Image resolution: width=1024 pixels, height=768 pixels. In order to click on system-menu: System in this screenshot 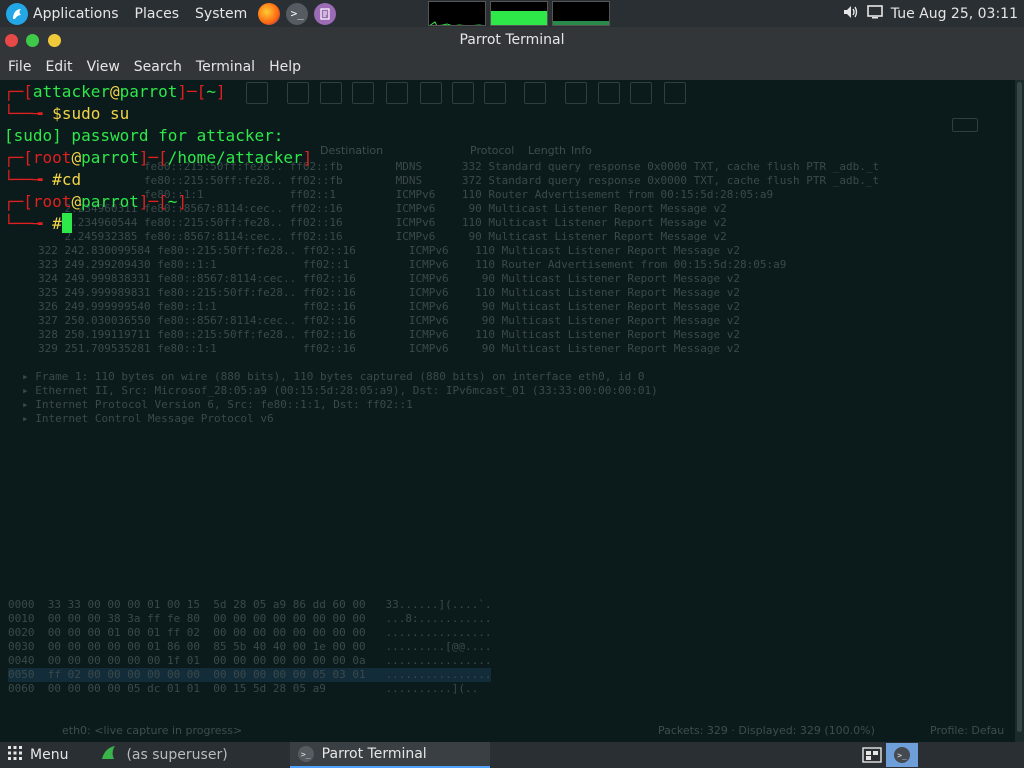, I will do `click(221, 13)`.